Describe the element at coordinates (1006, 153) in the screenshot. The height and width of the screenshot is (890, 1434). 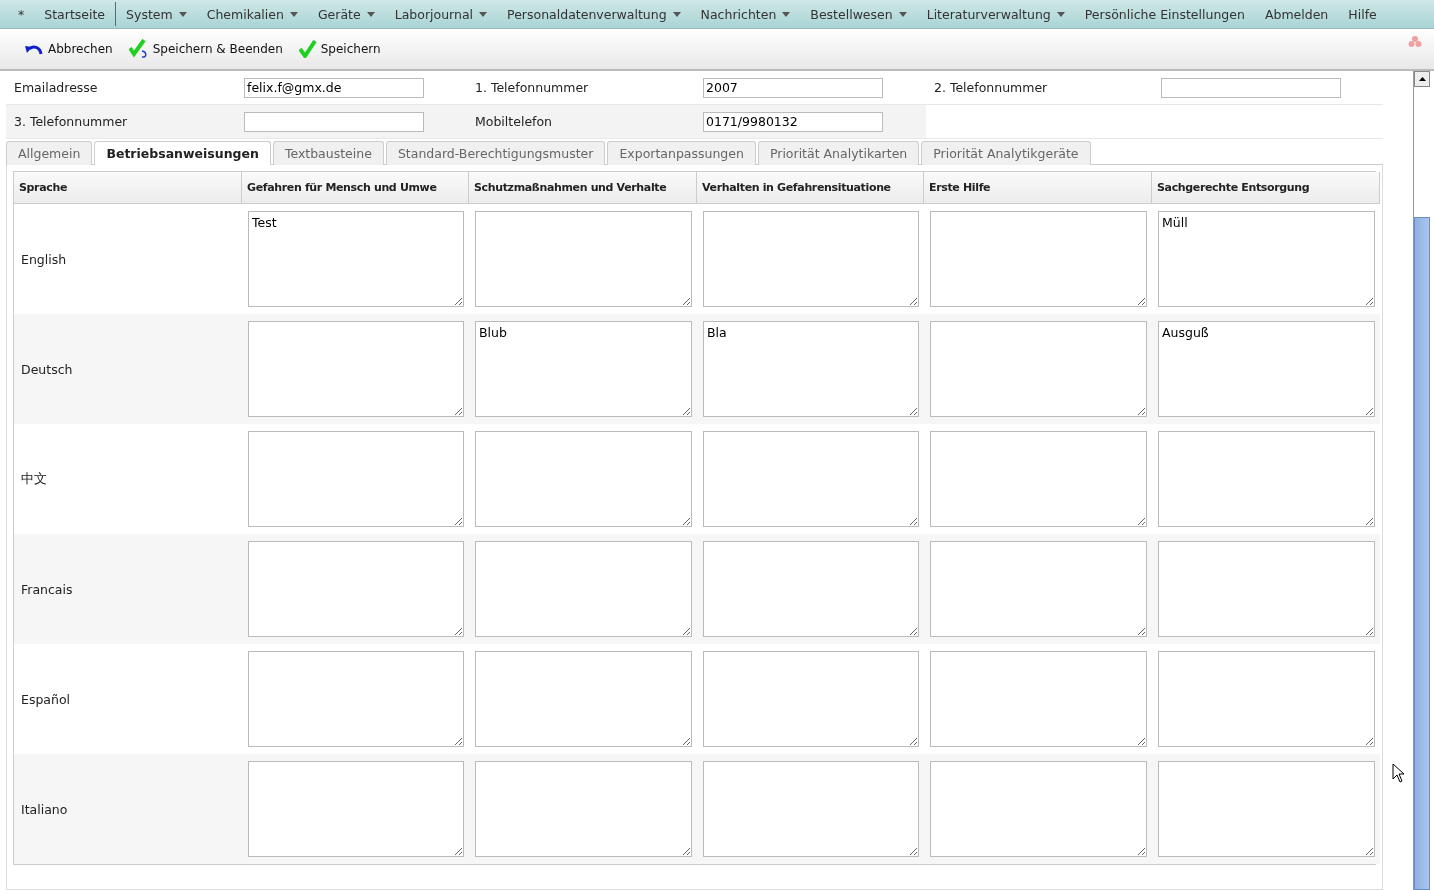
I see `tab: Priorität Analytikgeräte` at that location.